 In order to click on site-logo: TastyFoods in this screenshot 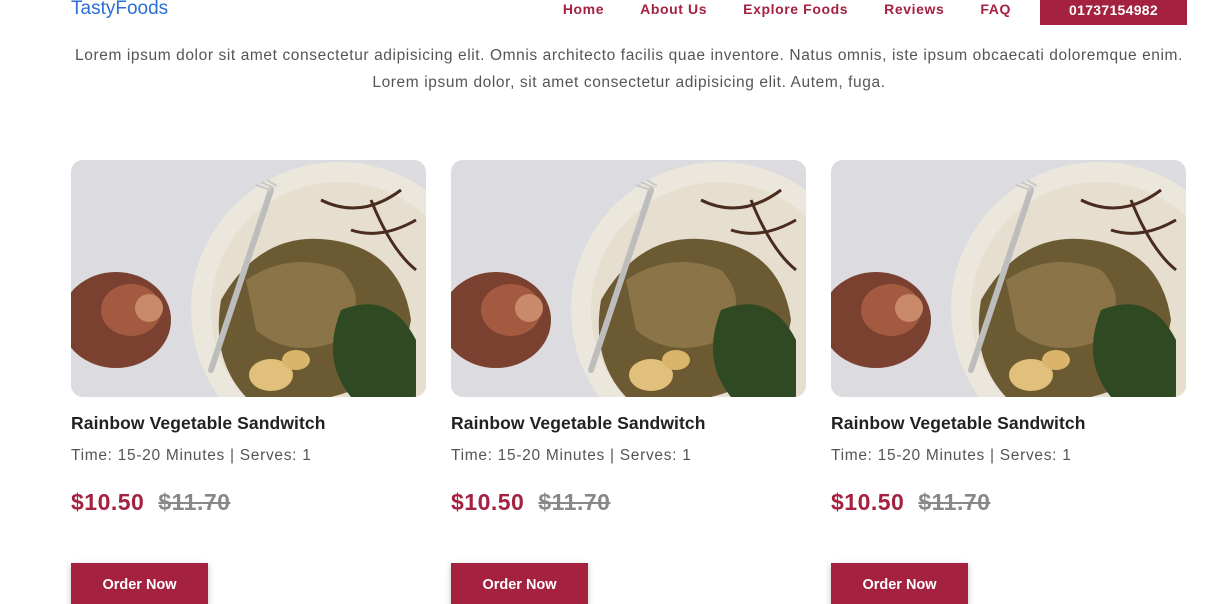, I will do `click(119, 10)`.